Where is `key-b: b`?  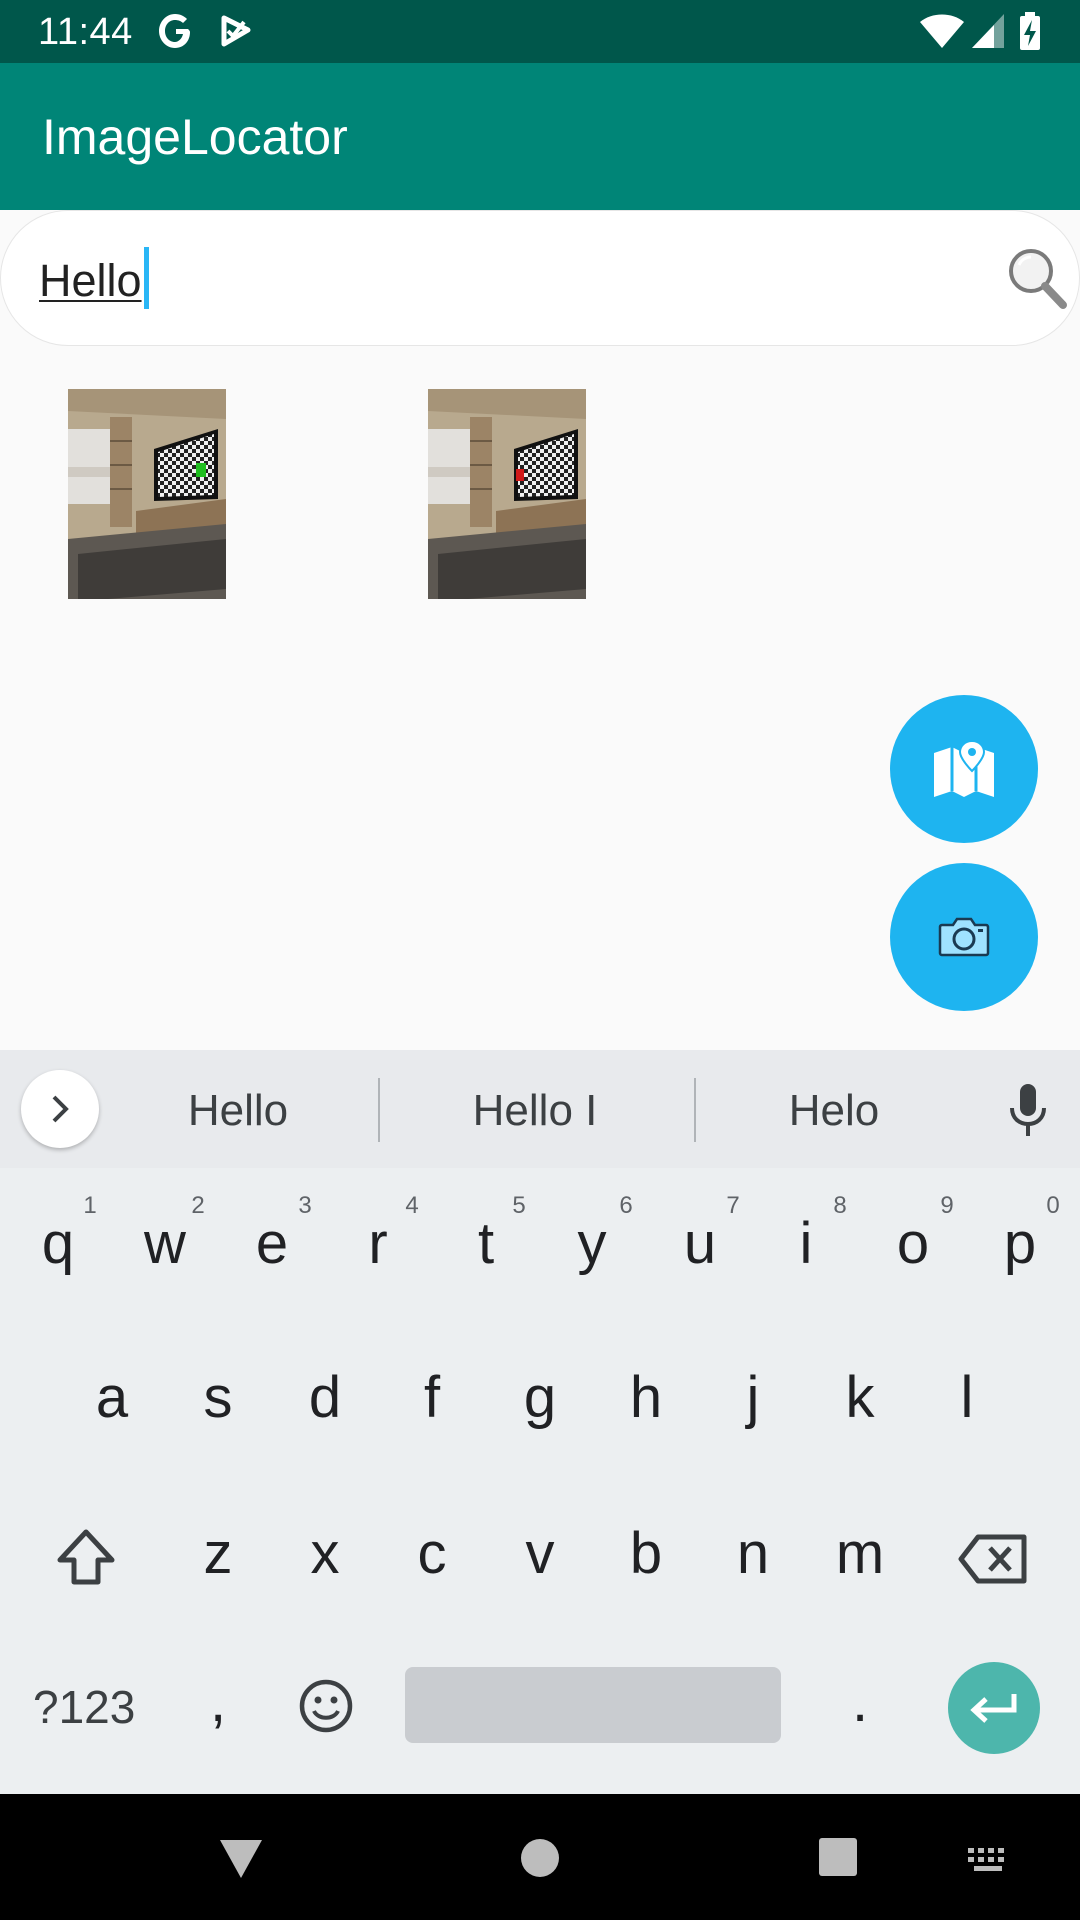
key-b: b is located at coordinates (646, 1554).